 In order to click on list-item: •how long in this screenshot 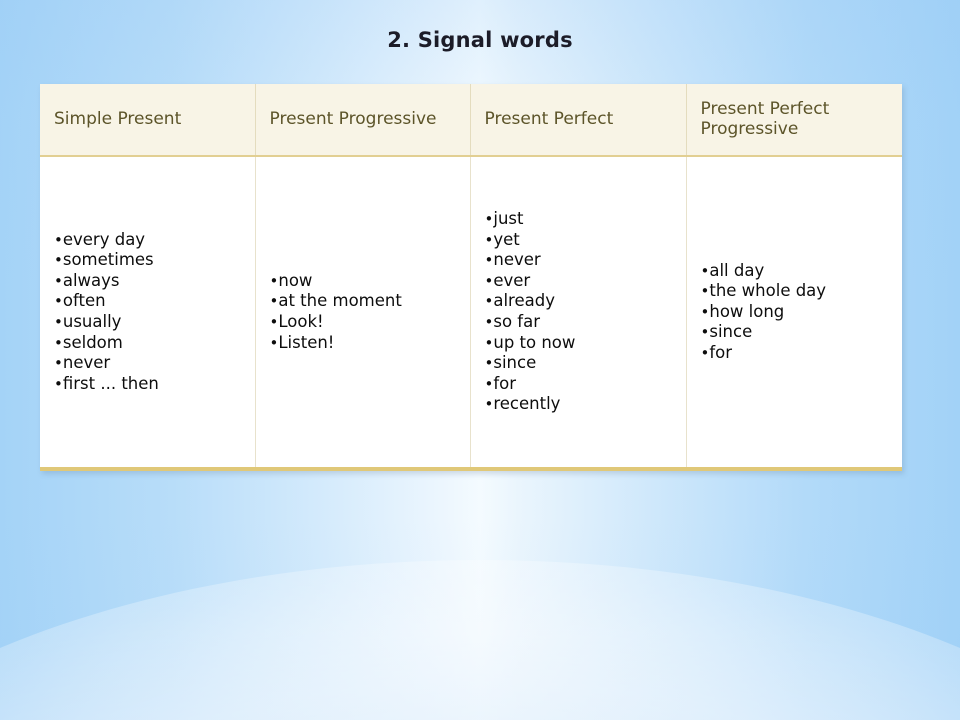, I will do `click(802, 312)`.